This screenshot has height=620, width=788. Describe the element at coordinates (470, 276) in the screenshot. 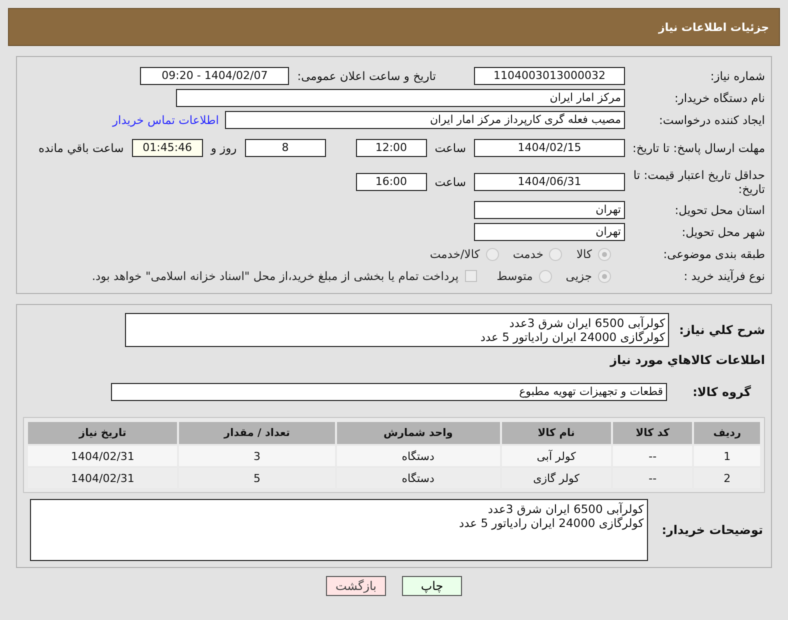

I see `checkbox` at that location.